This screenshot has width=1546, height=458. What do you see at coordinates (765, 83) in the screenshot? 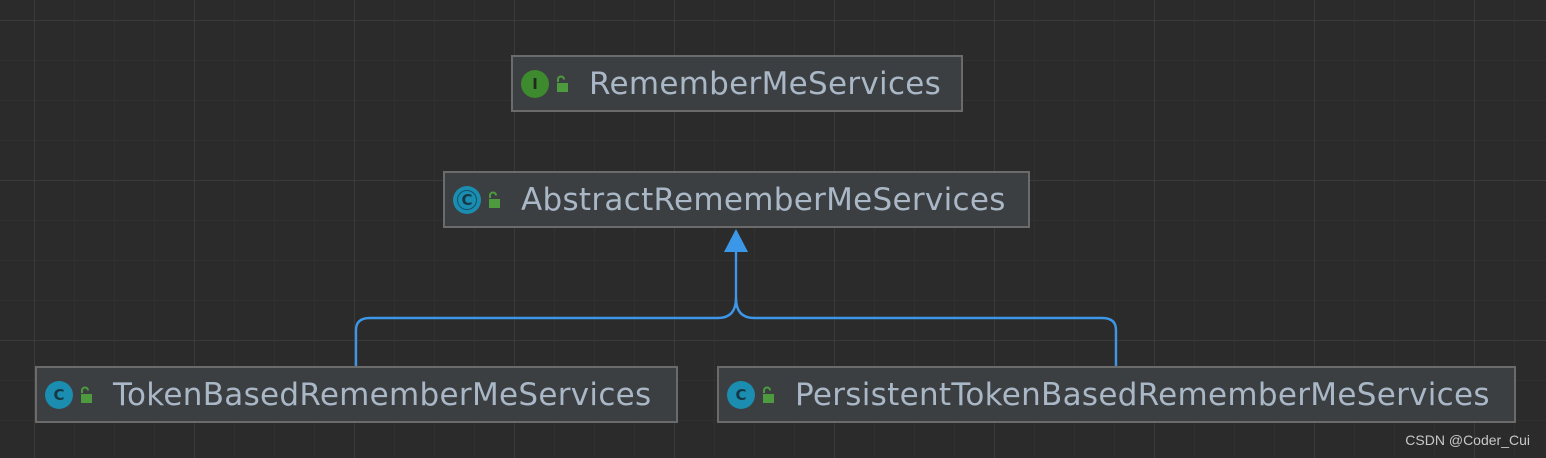
I see `node-label: RememberMeServices` at bounding box center [765, 83].